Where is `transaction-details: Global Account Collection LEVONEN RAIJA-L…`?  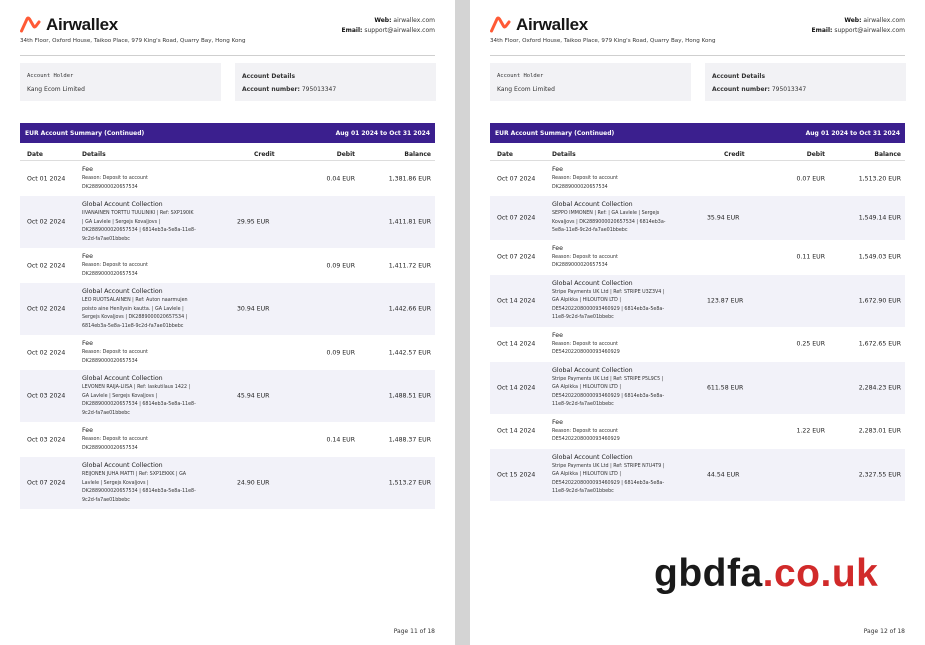 transaction-details: Global Account Collection LEVONEN RAIJA-L… is located at coordinates (149, 396).